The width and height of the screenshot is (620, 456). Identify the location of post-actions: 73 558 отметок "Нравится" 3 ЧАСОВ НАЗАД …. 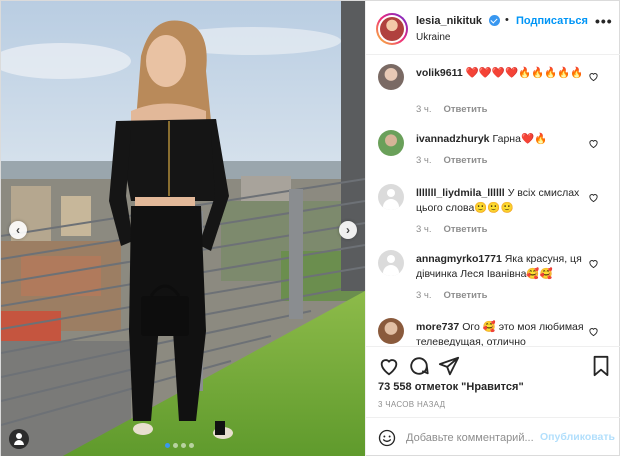
(493, 401).